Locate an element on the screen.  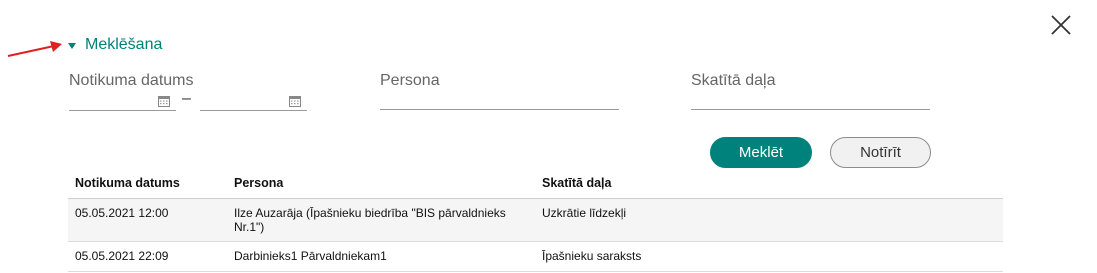
cell-event-date: 05.05.2021 22:09 is located at coordinates (147, 256).